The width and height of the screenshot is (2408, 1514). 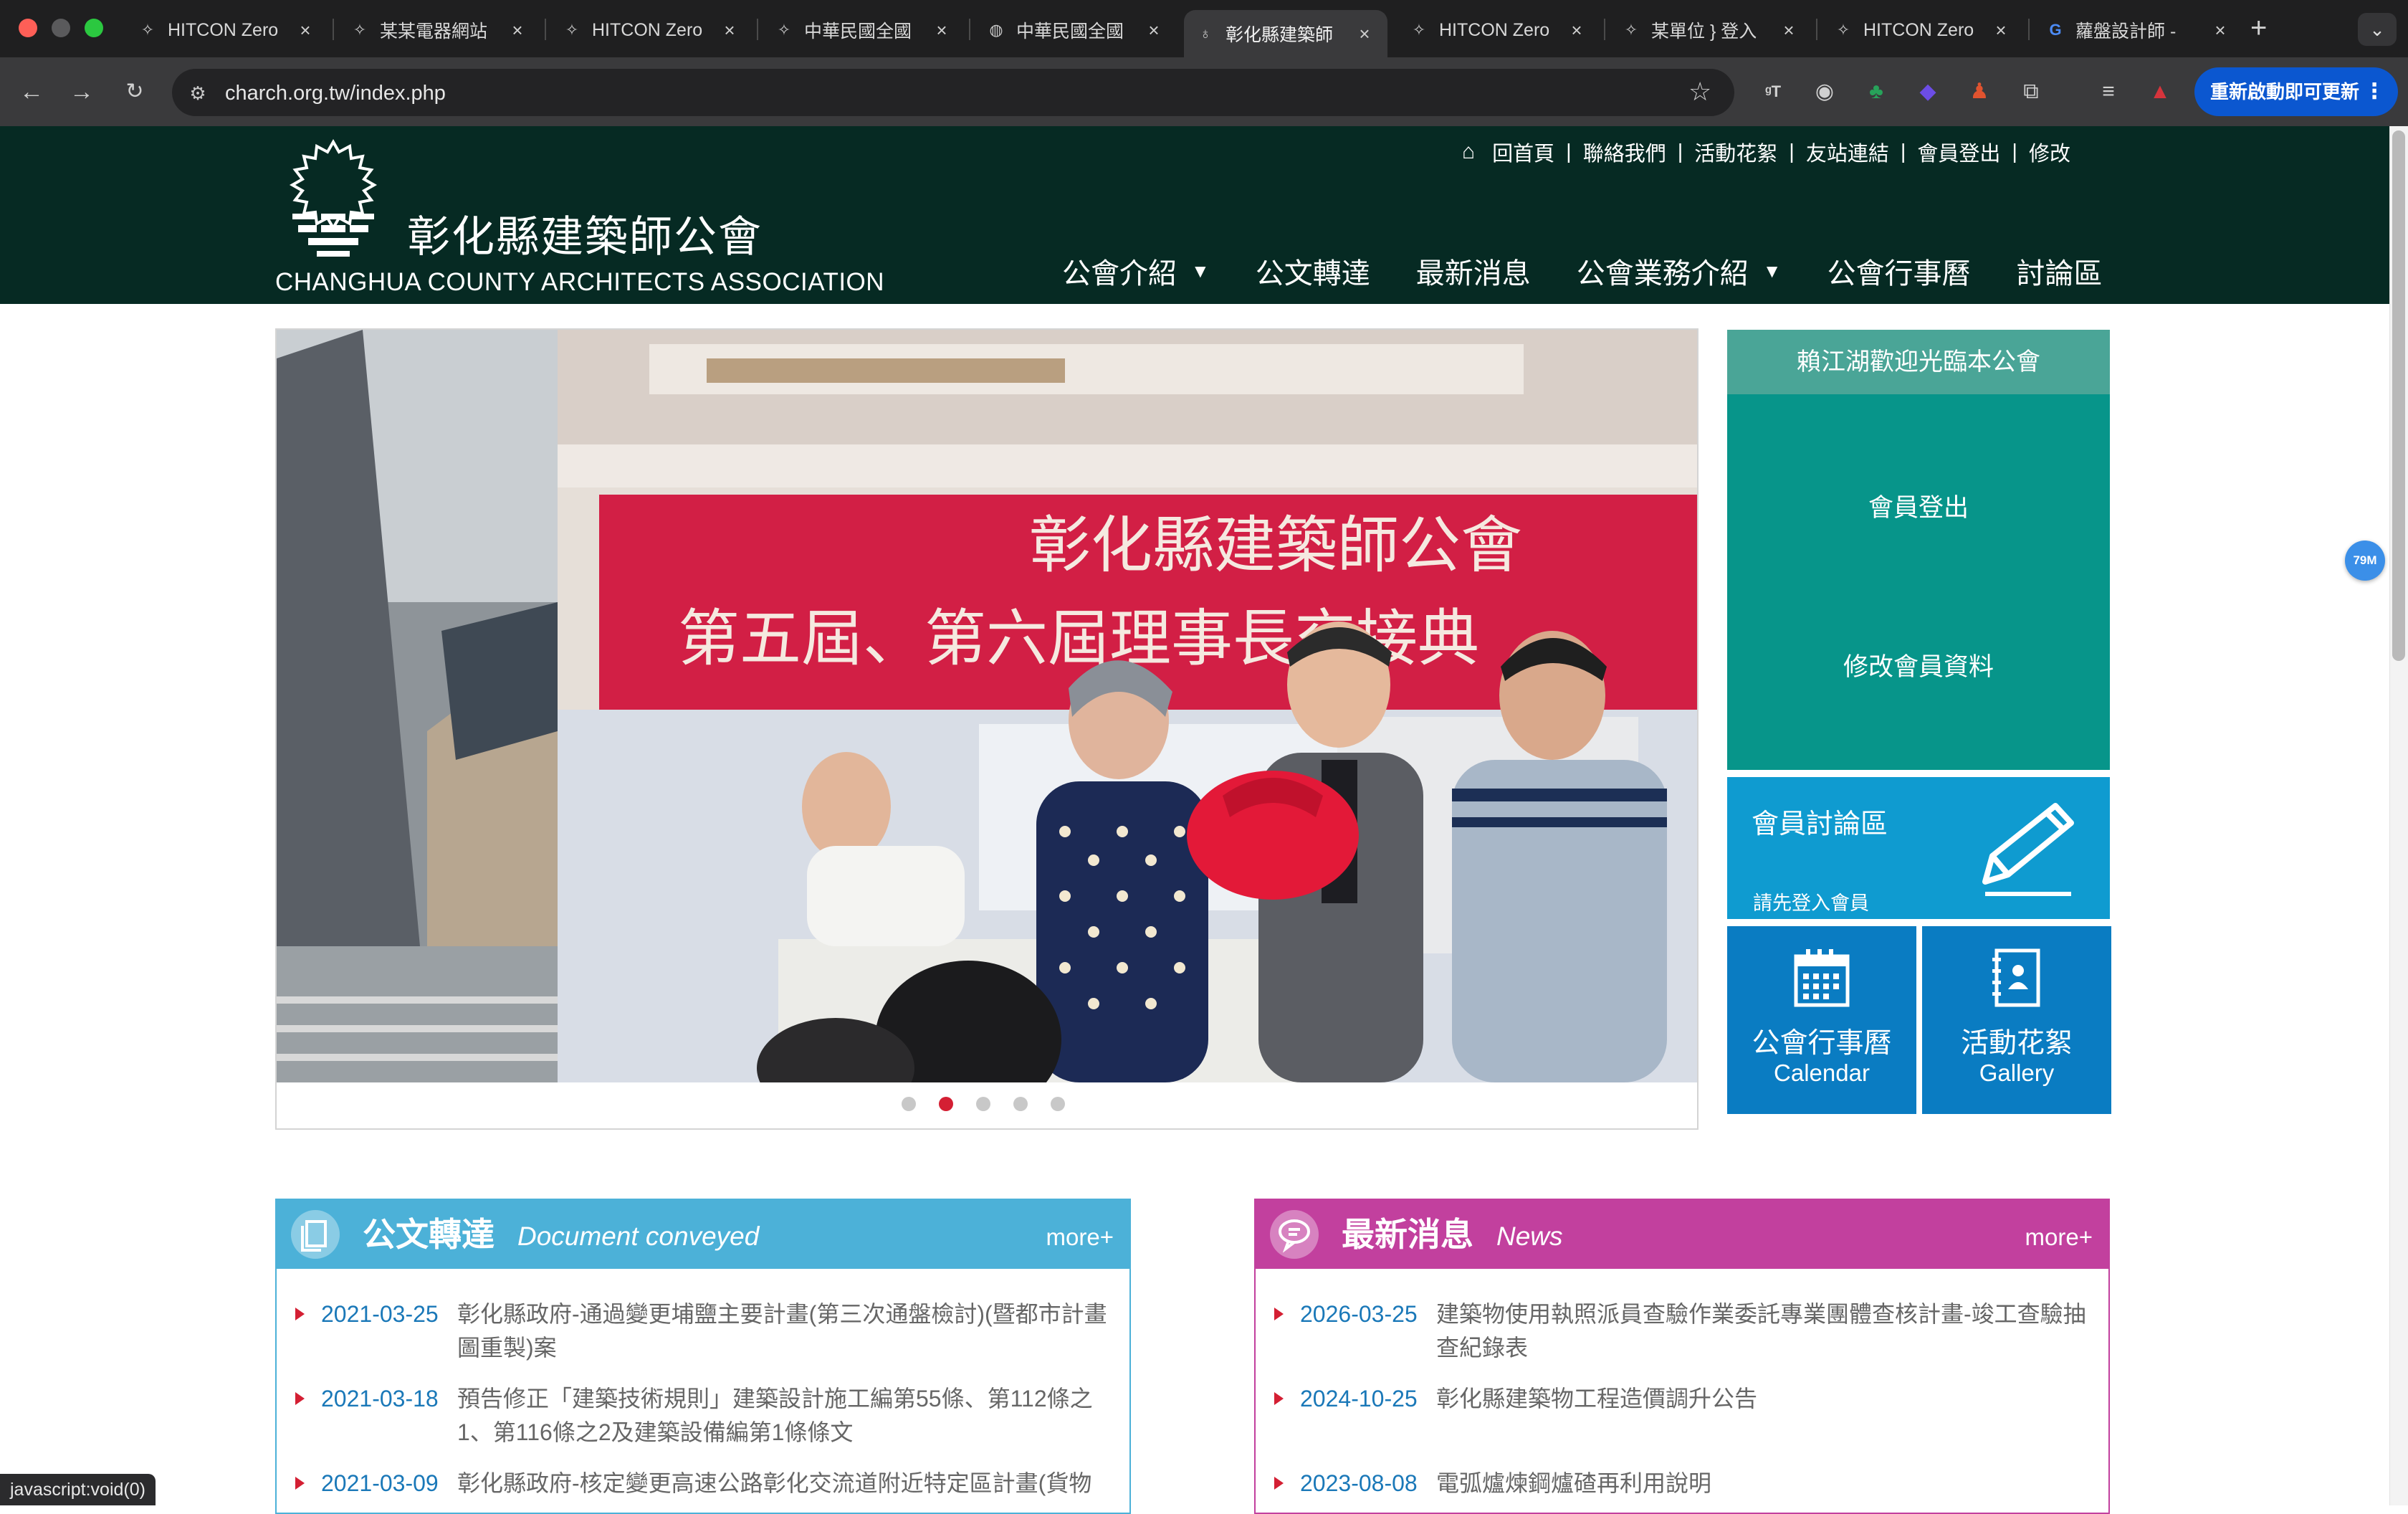 What do you see at coordinates (1711, 30) in the screenshot?
I see `browser-tab: ✧ 某單位 } 登入 ×` at bounding box center [1711, 30].